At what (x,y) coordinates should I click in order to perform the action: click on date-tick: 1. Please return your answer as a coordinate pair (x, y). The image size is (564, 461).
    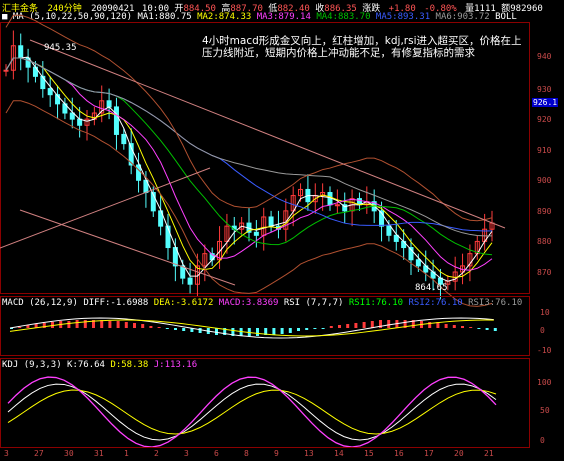
    Looking at the image, I should click on (126, 453).